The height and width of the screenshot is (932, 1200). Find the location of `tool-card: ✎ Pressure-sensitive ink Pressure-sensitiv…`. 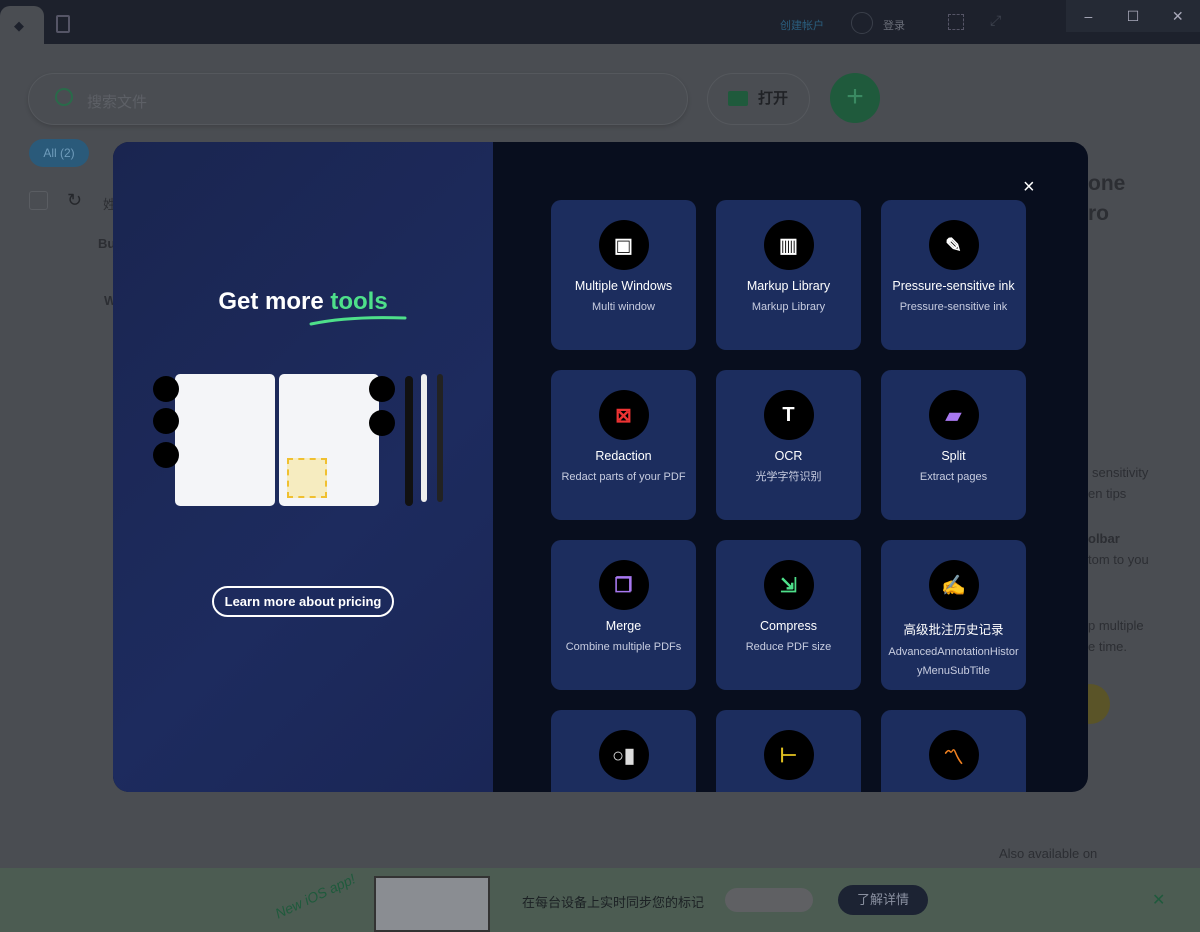

tool-card: ✎ Pressure-sensitive ink Pressure-sensitiv… is located at coordinates (953, 275).